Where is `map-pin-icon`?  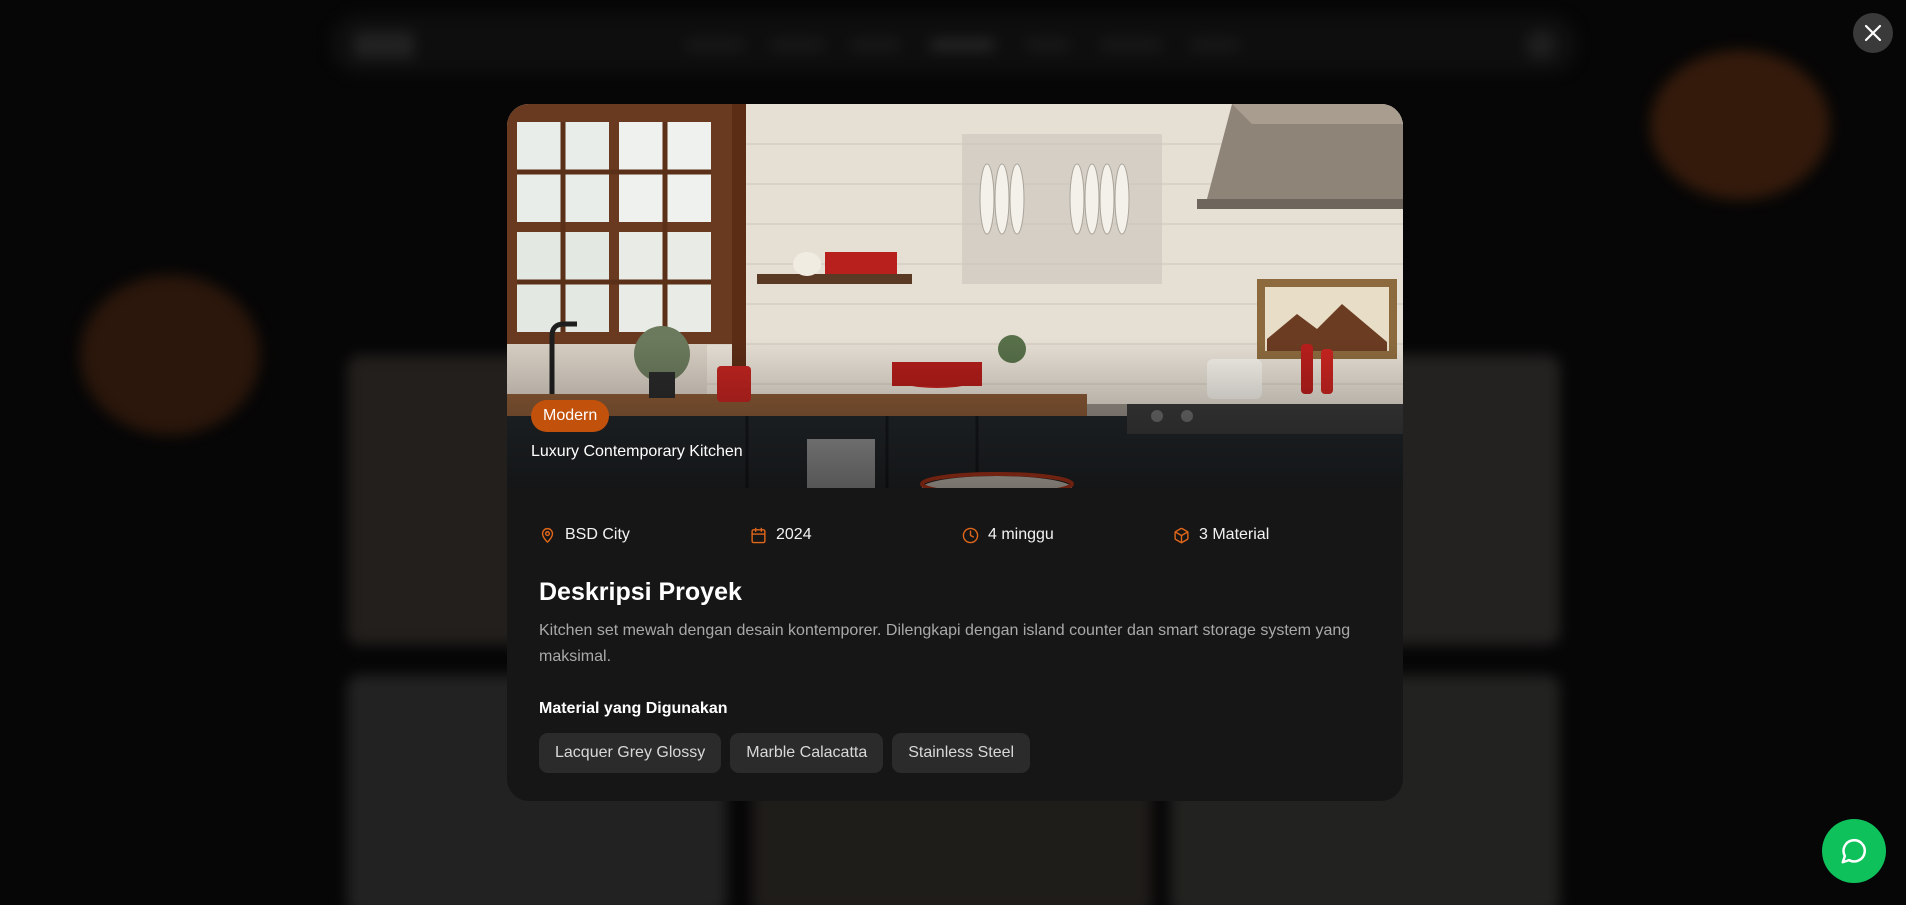 map-pin-icon is located at coordinates (547, 535).